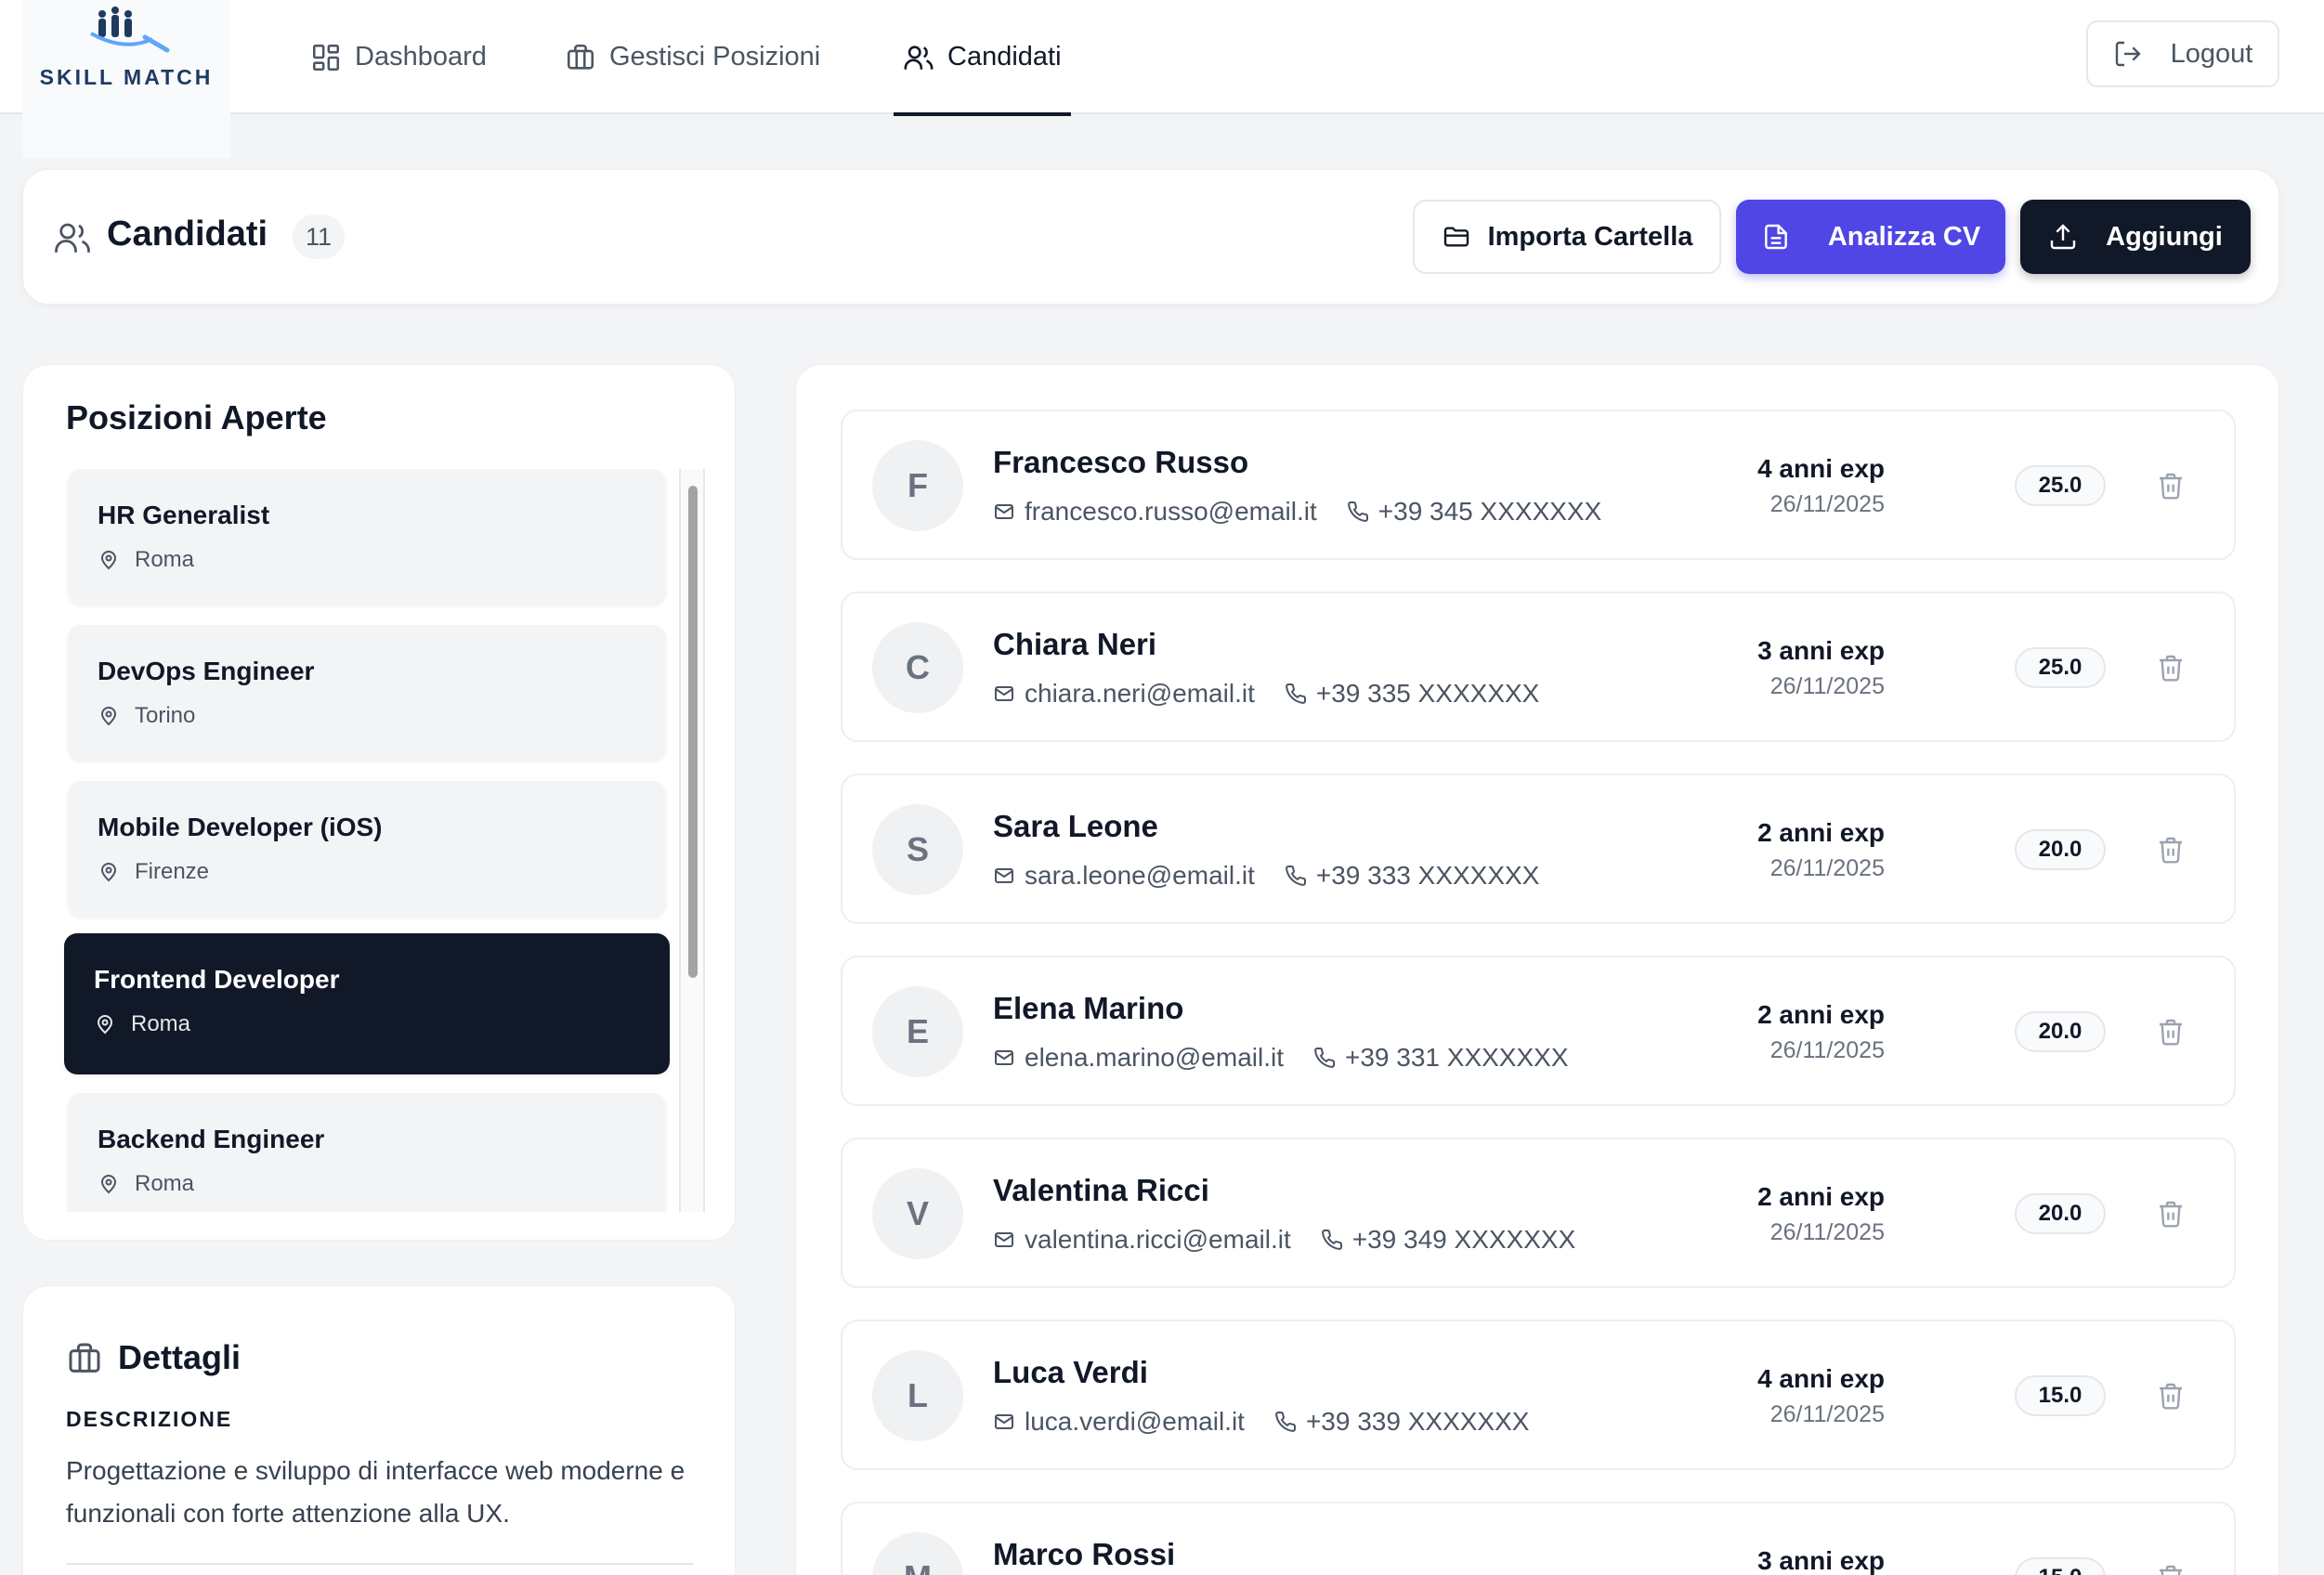 The height and width of the screenshot is (1575, 2324). What do you see at coordinates (917, 486) in the screenshot?
I see `avatar: F` at bounding box center [917, 486].